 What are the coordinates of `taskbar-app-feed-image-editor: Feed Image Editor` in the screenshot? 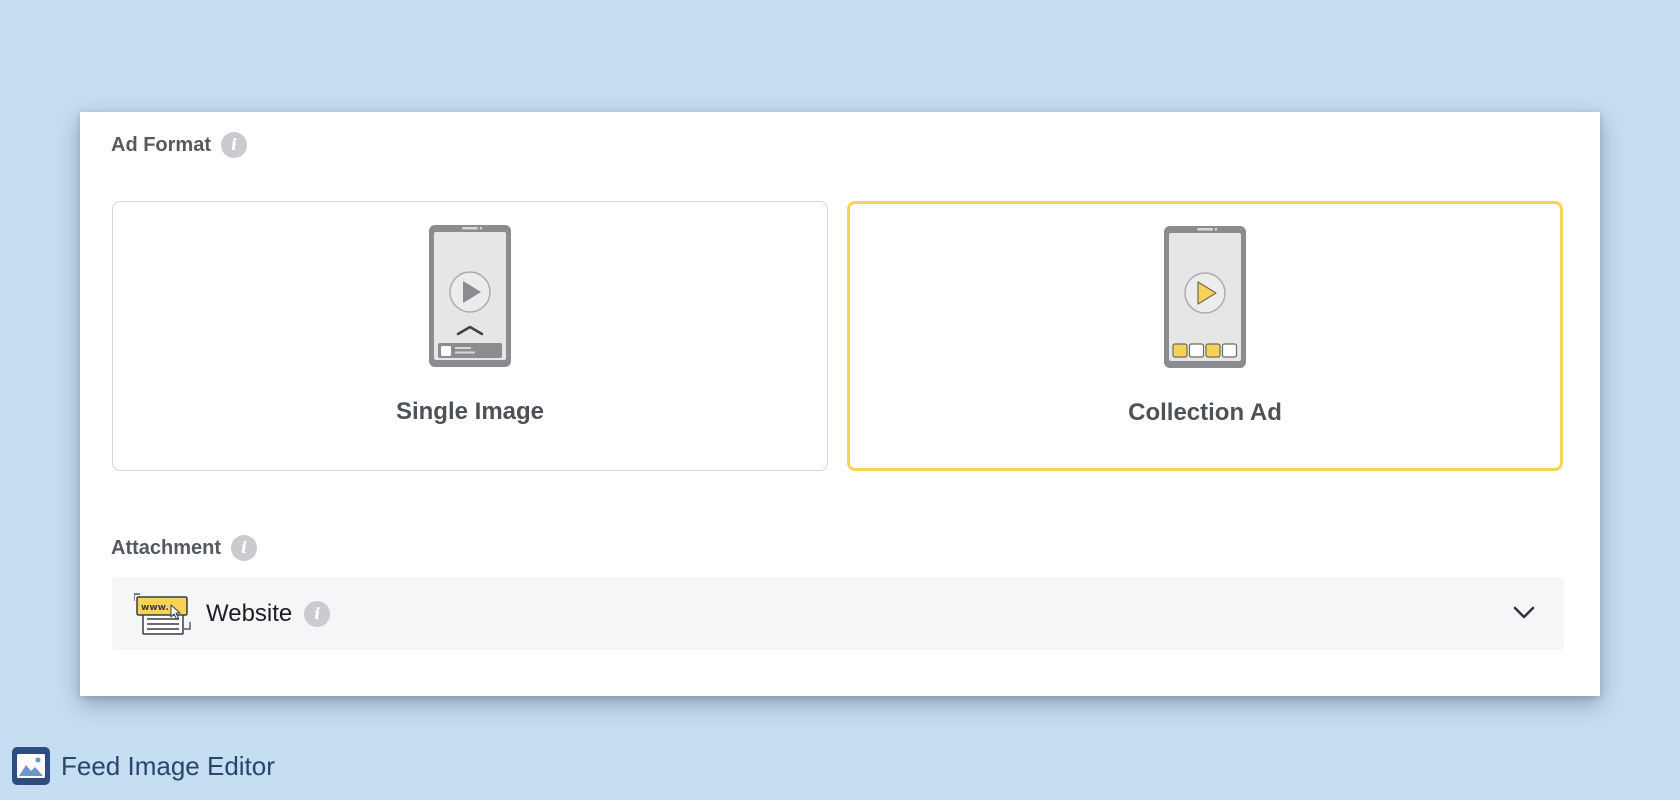 It's located at (143, 766).